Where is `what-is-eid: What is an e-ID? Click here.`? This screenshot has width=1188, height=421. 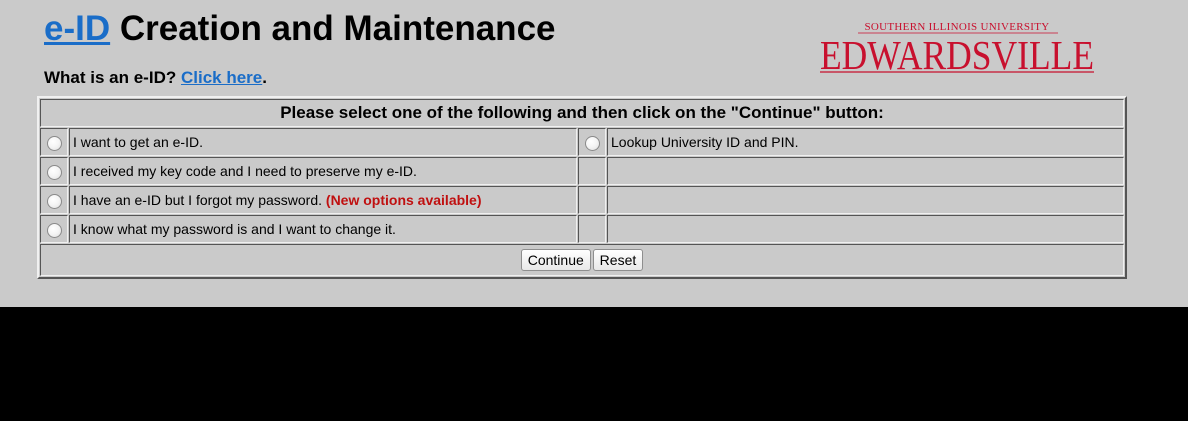
what-is-eid: What is an e-ID? Click here. is located at coordinates (155, 78).